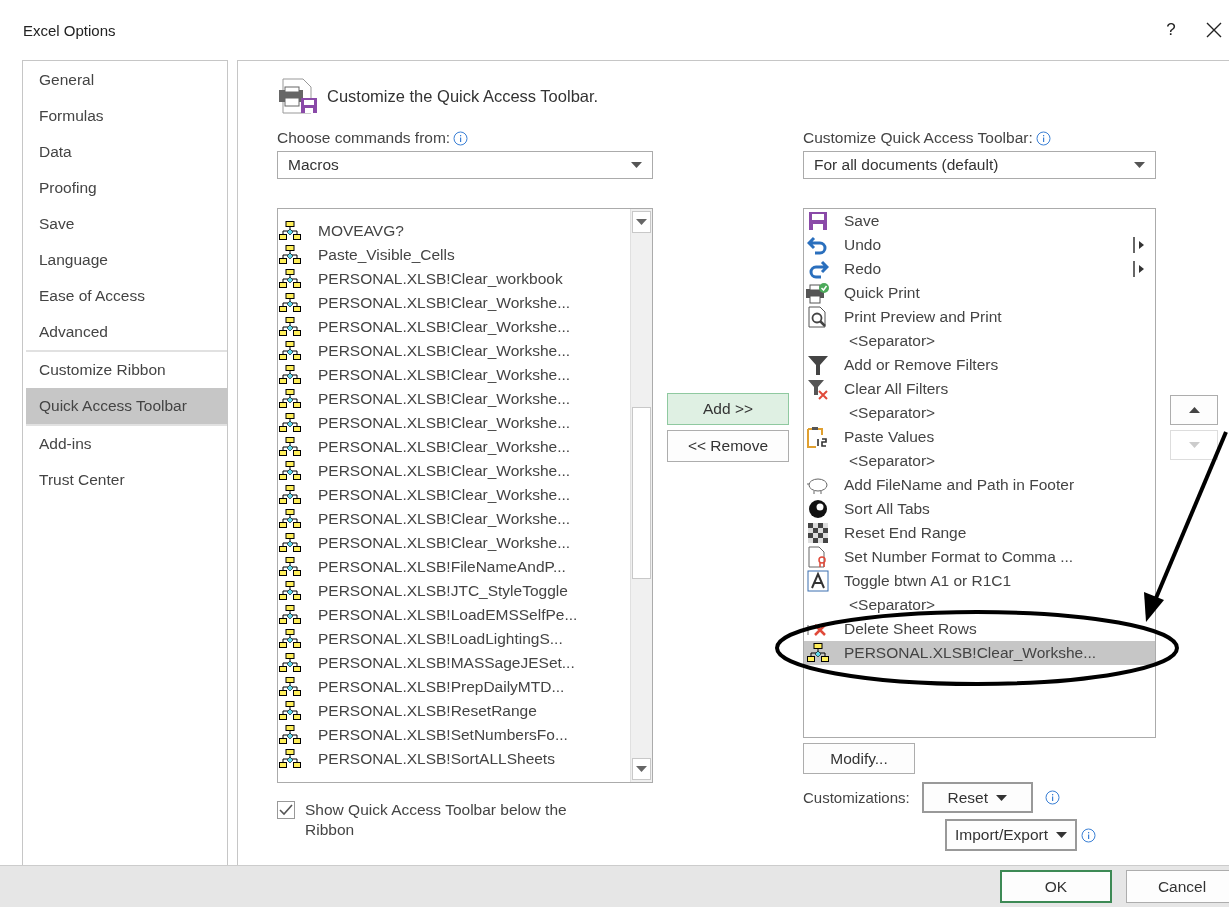  I want to click on scrollbar, so click(641, 495).